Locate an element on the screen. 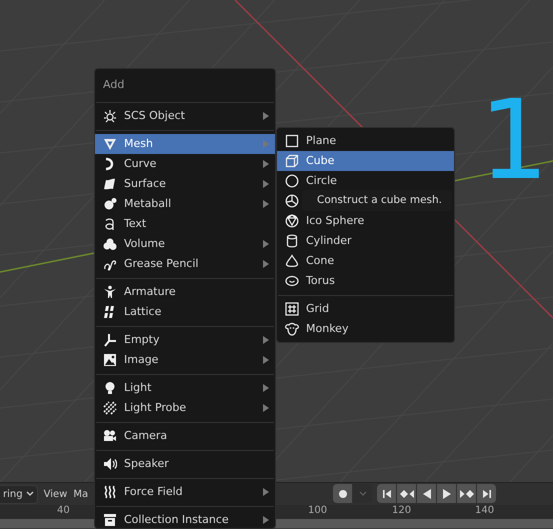 This screenshot has width=553, height=529. handwritten-annotation: 1 is located at coordinates (514, 140).